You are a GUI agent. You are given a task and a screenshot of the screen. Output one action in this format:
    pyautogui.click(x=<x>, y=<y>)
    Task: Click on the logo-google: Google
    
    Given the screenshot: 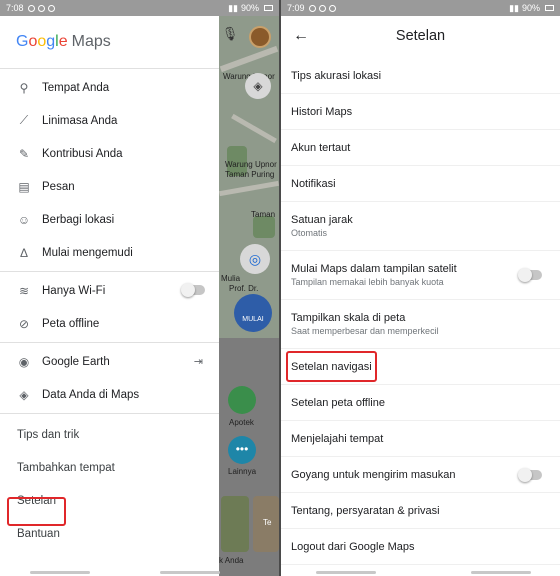 What is the action you would take?
    pyautogui.click(x=42, y=41)
    